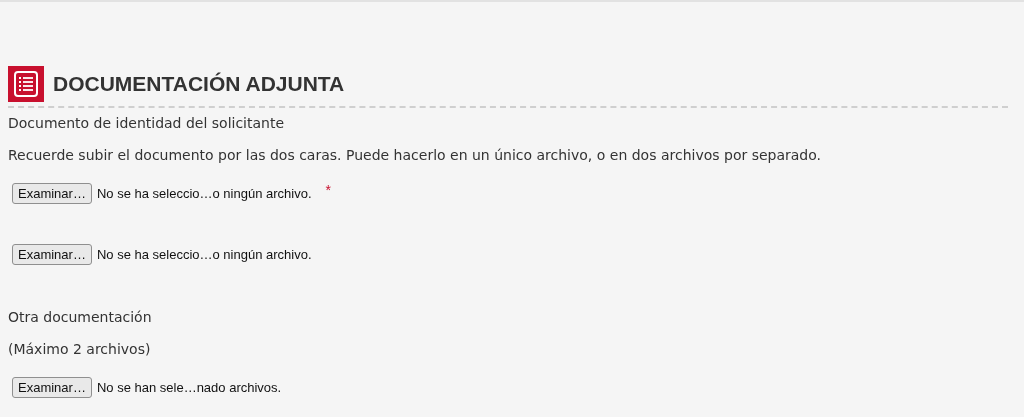 The width and height of the screenshot is (1024, 417). What do you see at coordinates (189, 388) in the screenshot?
I see `file-status: No se han sele…nado archivos.` at bounding box center [189, 388].